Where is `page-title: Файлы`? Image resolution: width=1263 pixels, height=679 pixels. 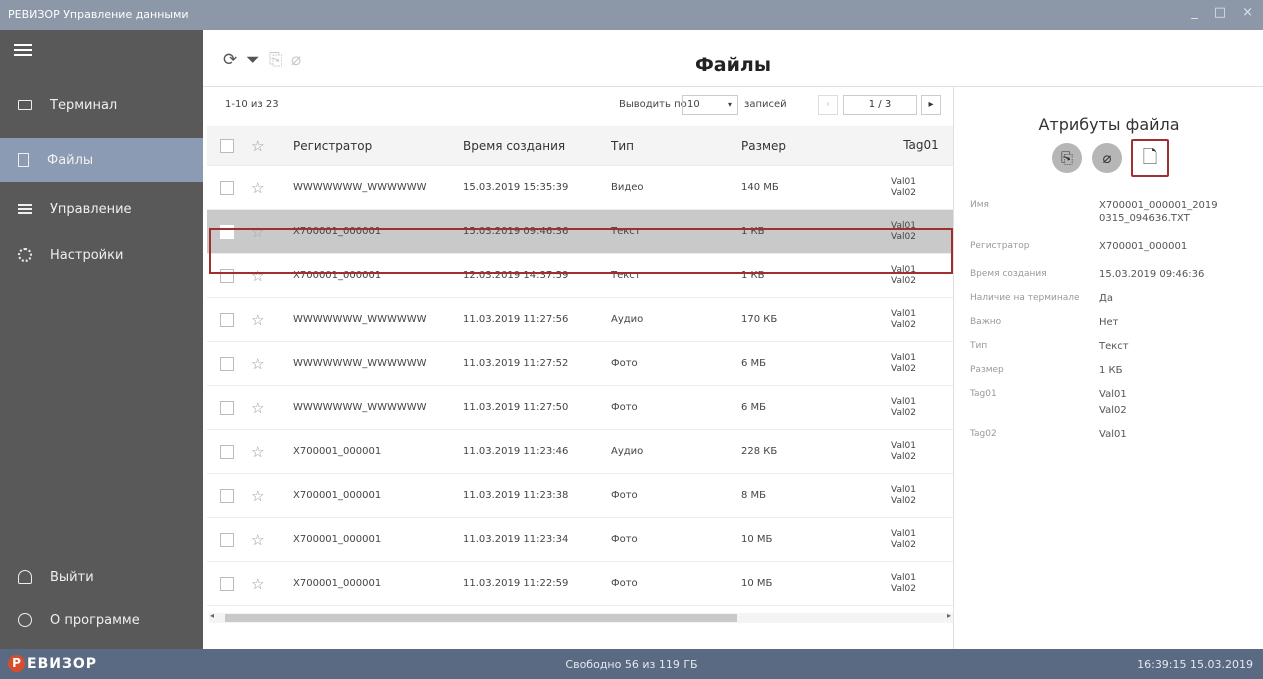
page-title: Файлы is located at coordinates (733, 65).